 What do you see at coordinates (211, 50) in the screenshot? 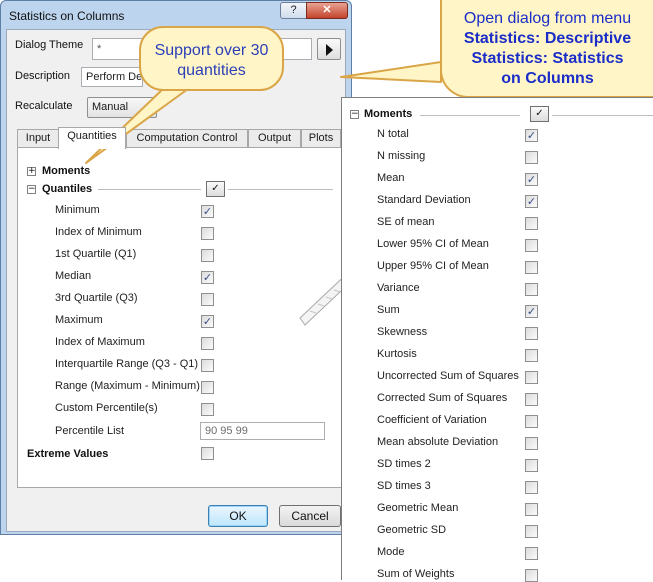
I see `quantities-callout-line1: Support over 30` at bounding box center [211, 50].